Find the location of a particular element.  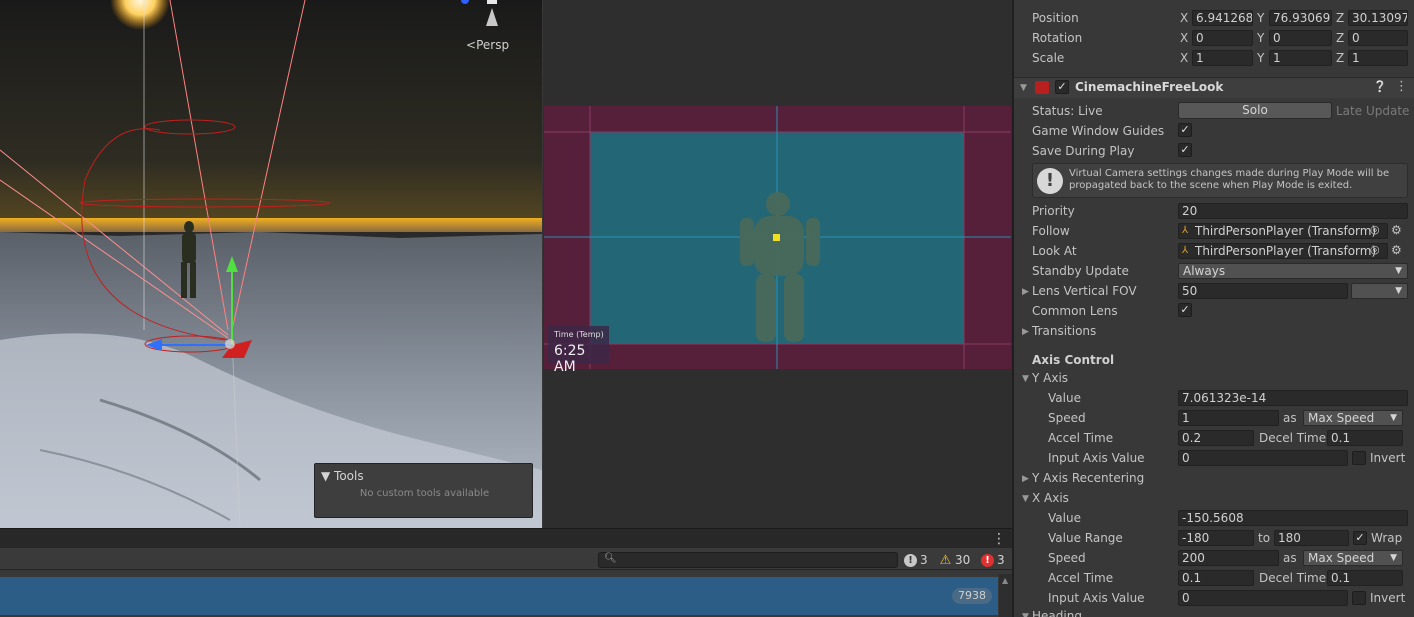

game-view is located at coordinates (777, 237).